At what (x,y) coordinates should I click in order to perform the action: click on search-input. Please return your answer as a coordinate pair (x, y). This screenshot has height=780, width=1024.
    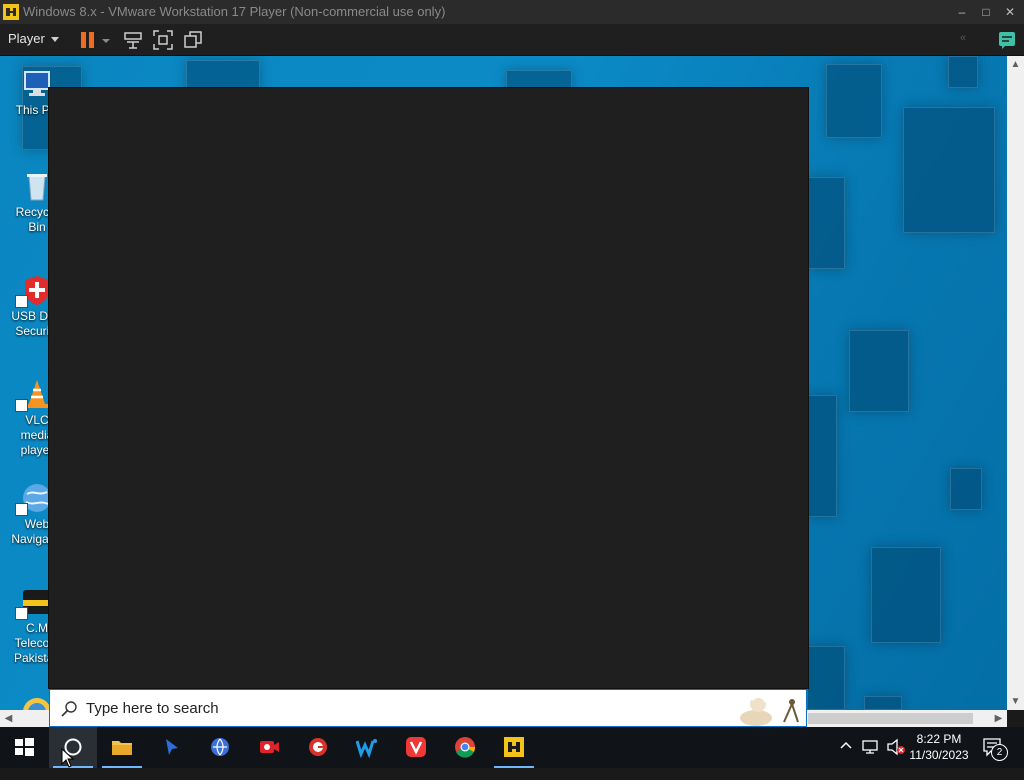
    Looking at the image, I should click on (386, 708).